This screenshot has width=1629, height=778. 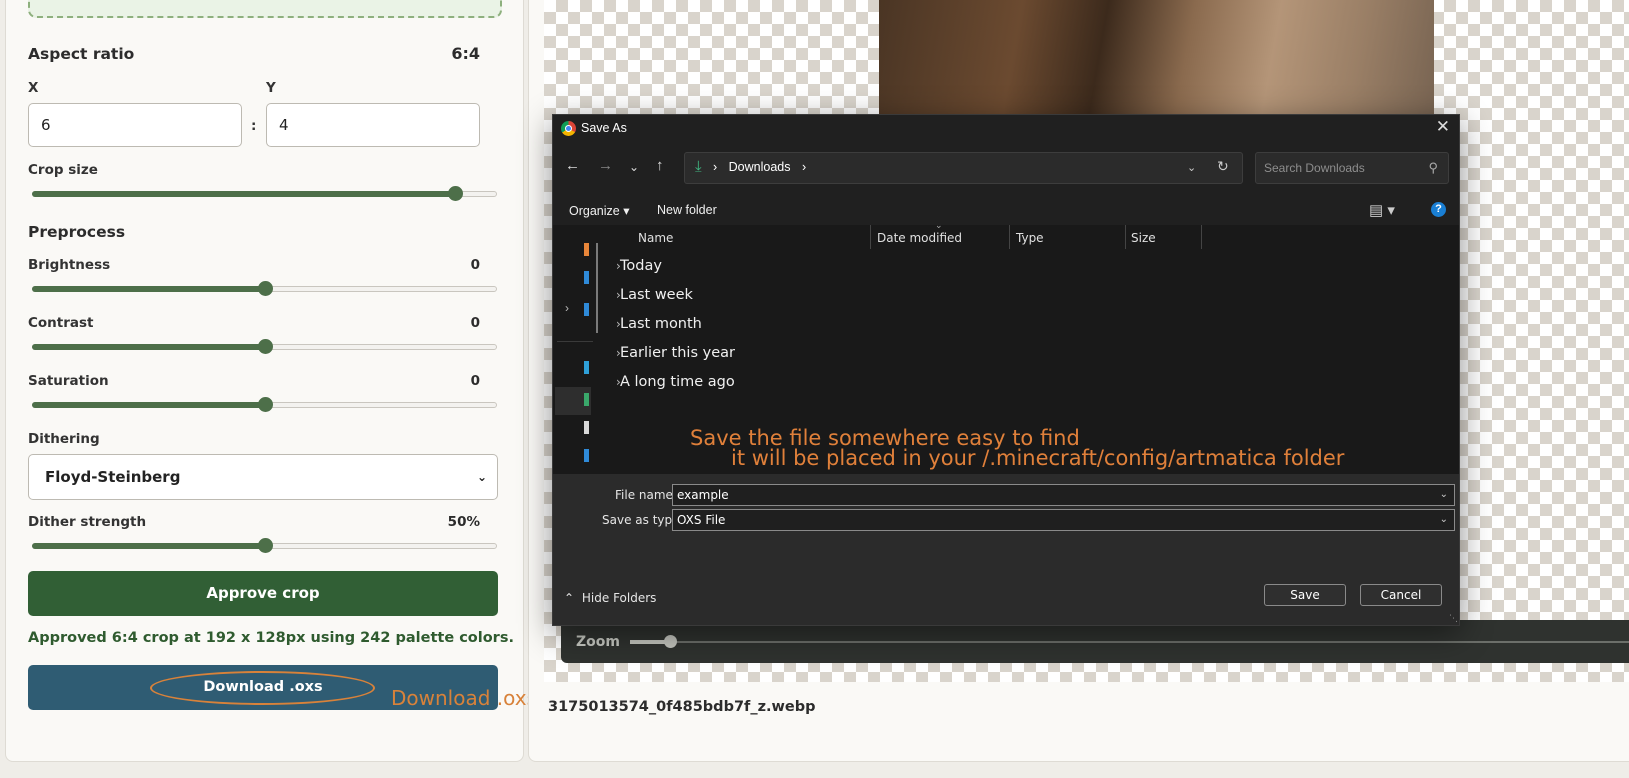 What do you see at coordinates (568, 128) in the screenshot?
I see `chrome-icon` at bounding box center [568, 128].